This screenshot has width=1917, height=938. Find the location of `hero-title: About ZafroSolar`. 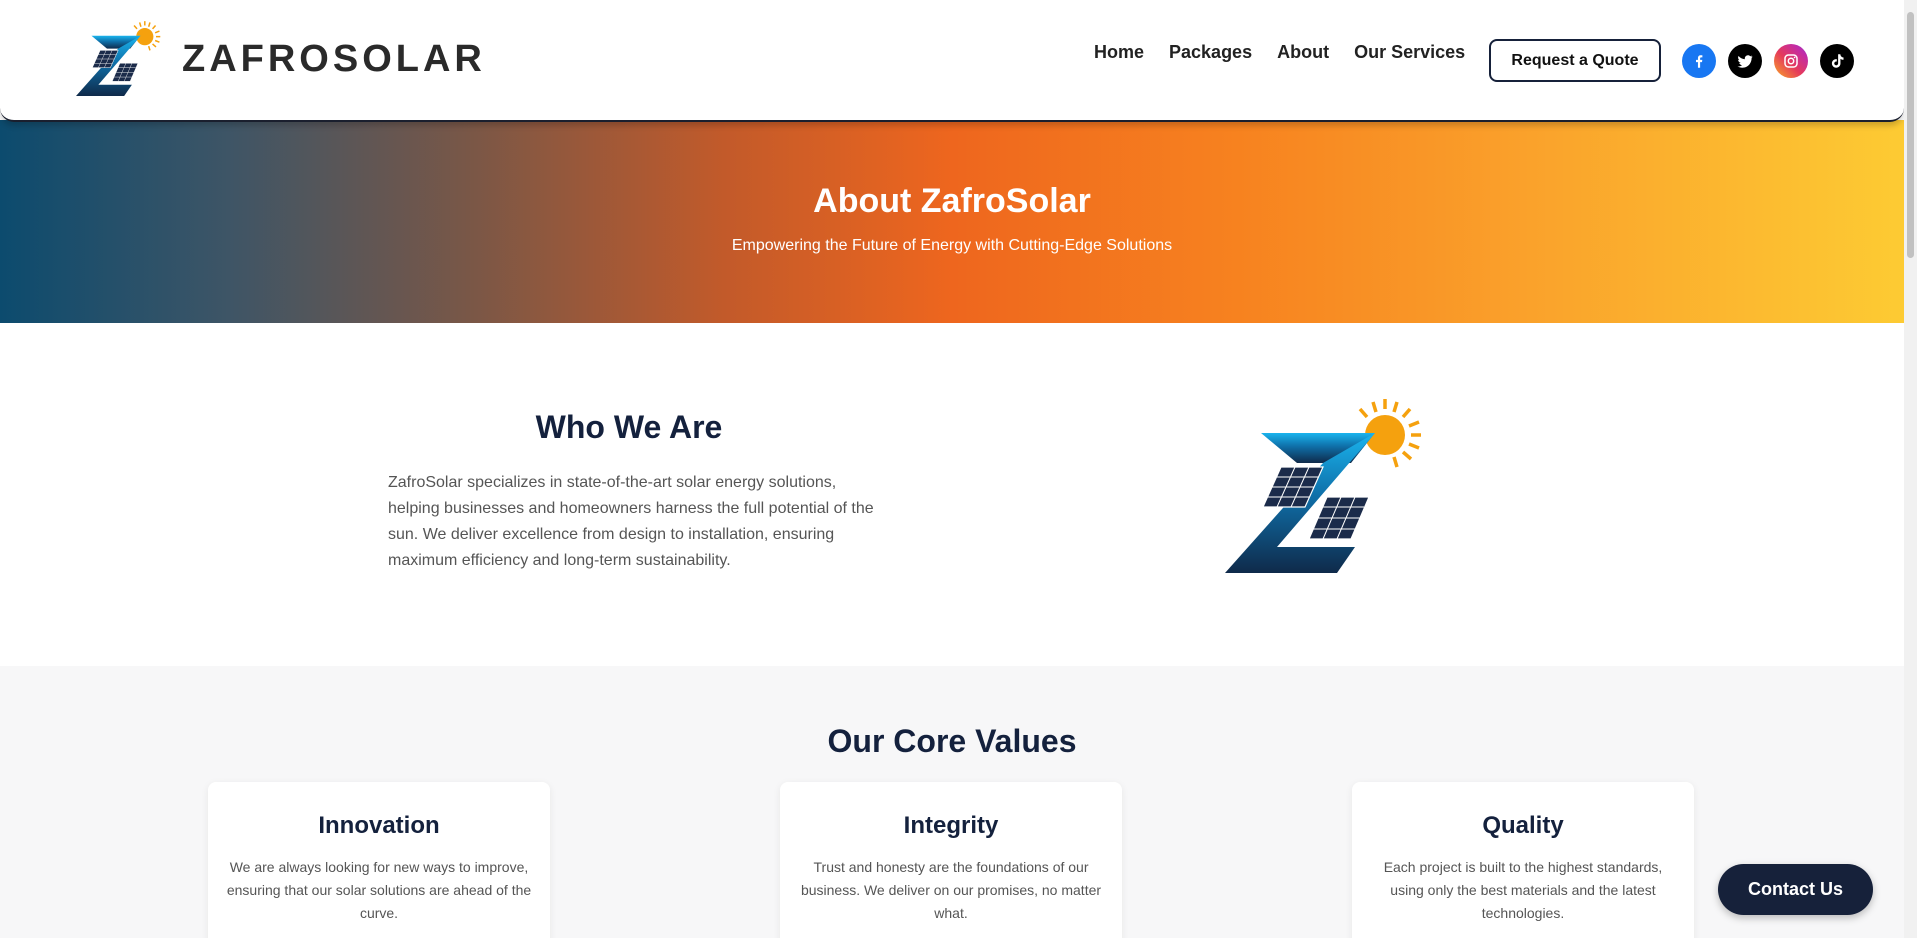

hero-title: About ZafroSolar is located at coordinates (952, 201).